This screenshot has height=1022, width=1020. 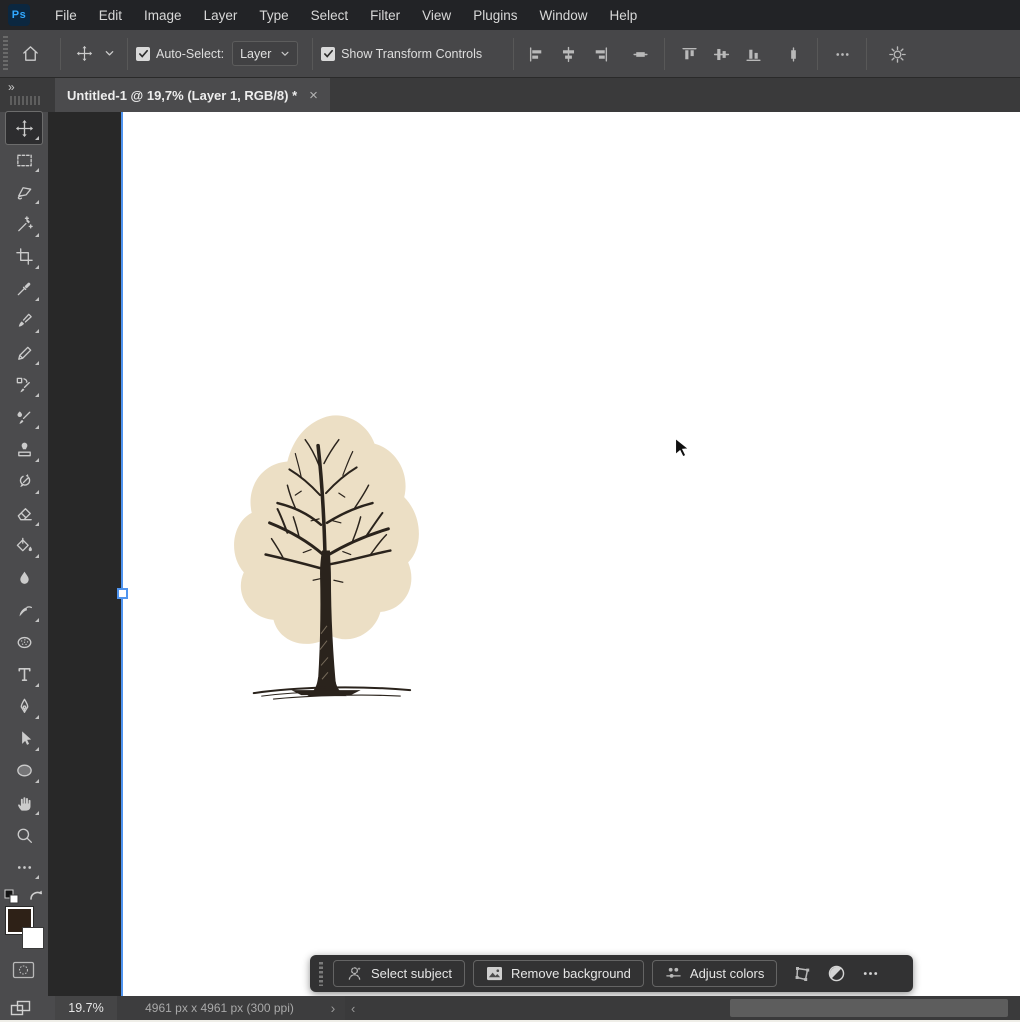 What do you see at coordinates (727, 973) in the screenshot?
I see `adjust-colors-label: Adjust colors` at bounding box center [727, 973].